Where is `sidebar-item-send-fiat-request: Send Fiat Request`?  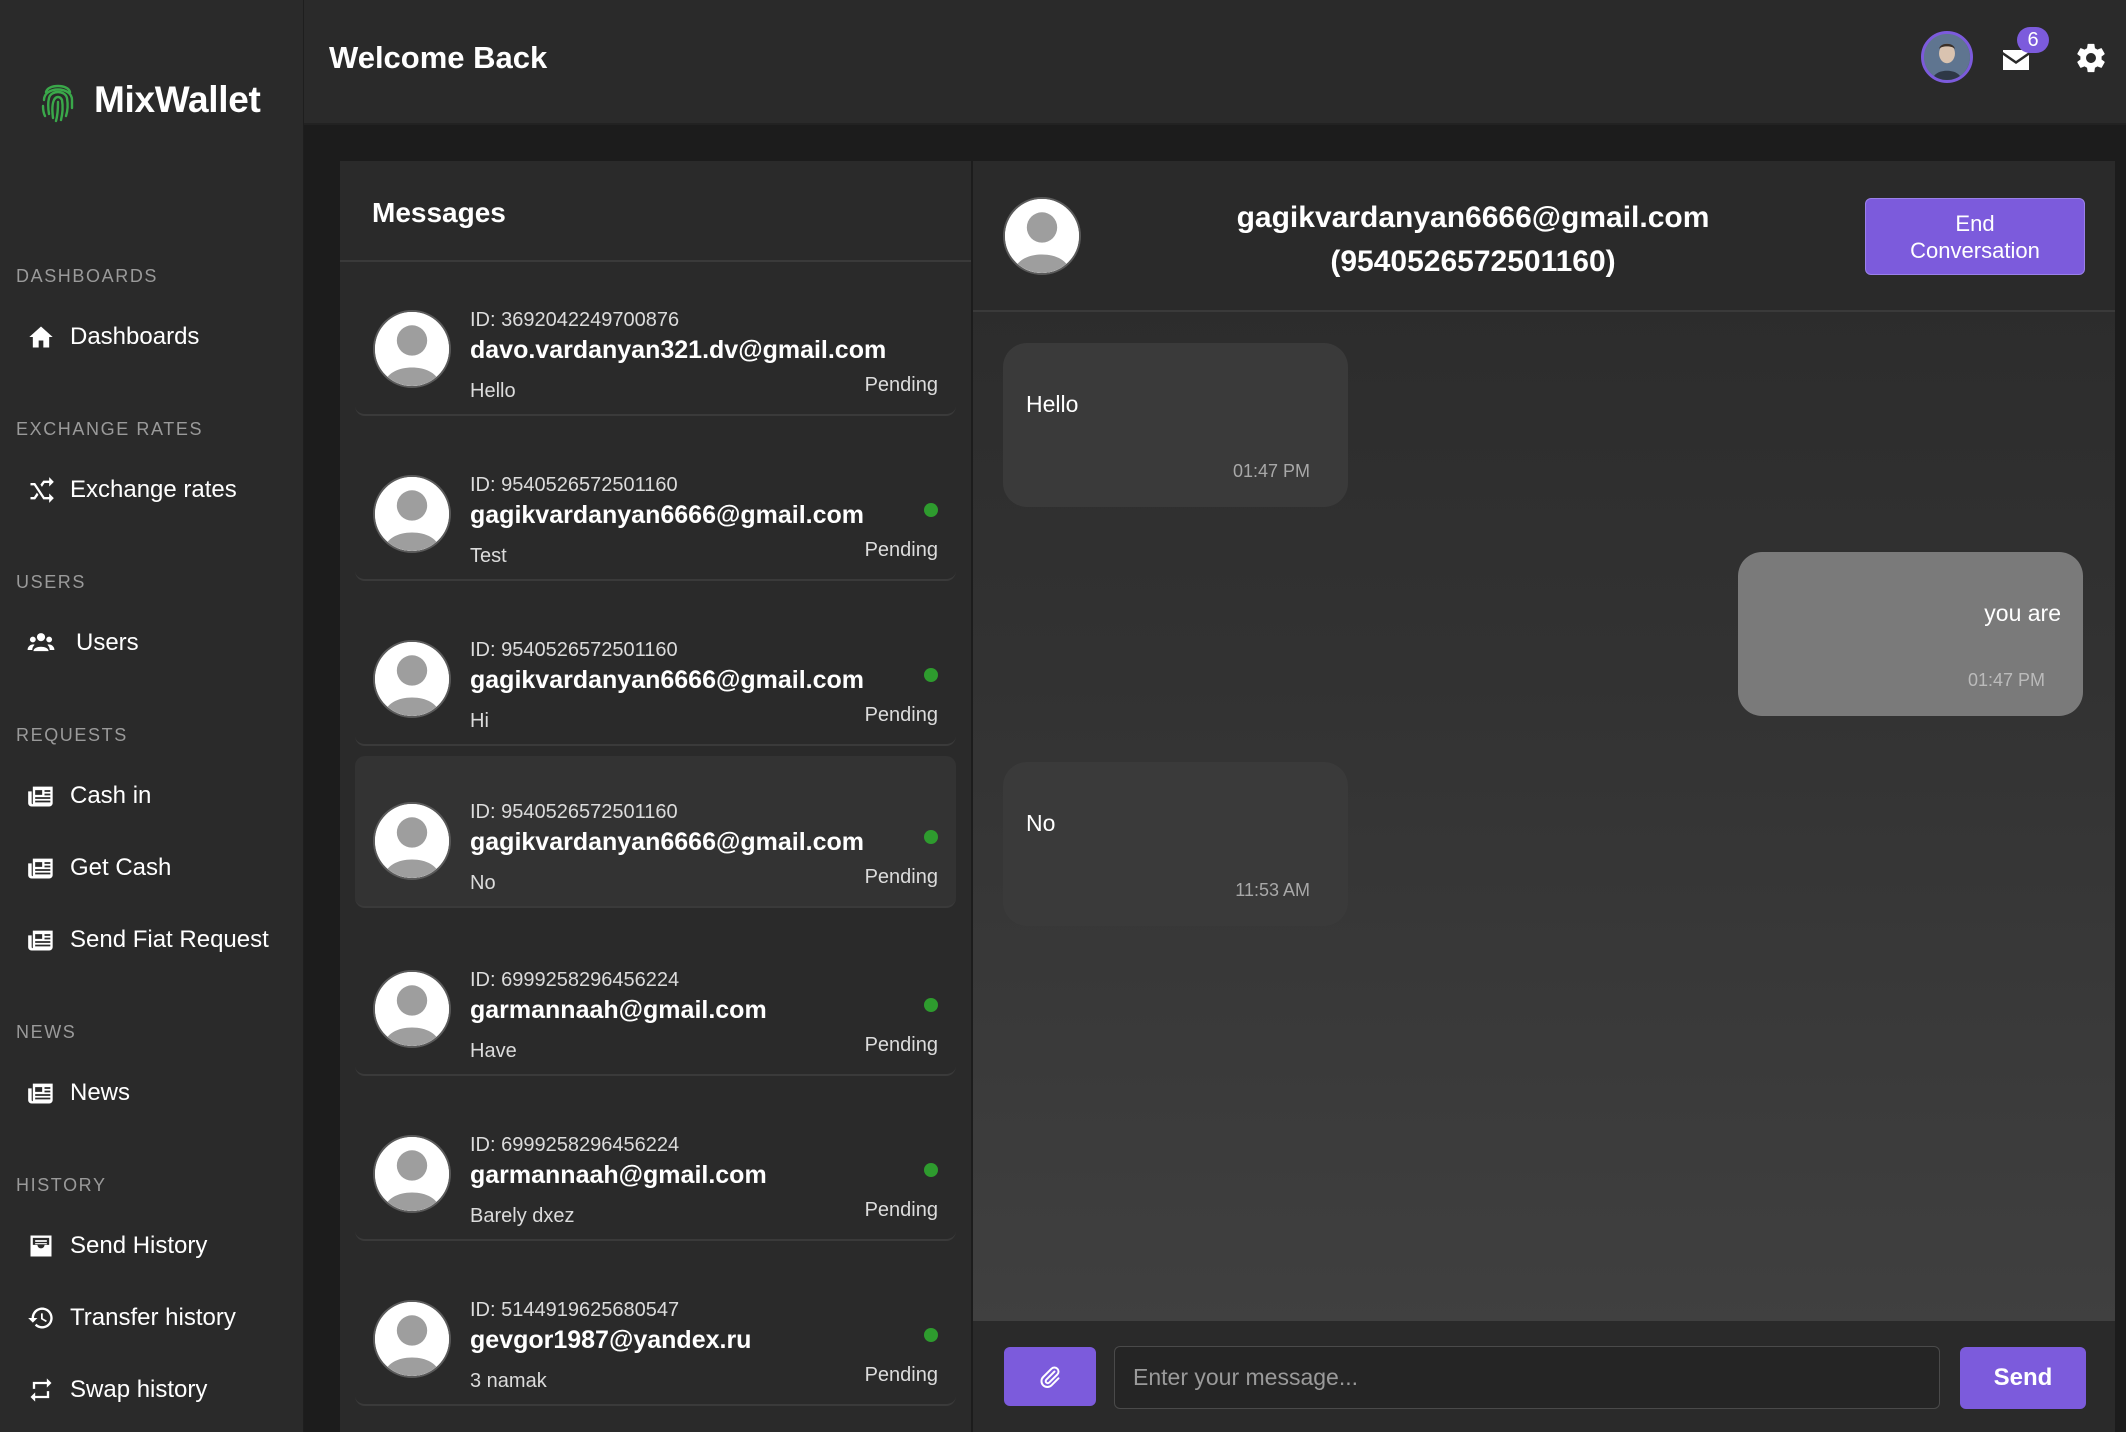
sidebar-item-send-fiat-request: Send Fiat Request is located at coordinates (152, 940).